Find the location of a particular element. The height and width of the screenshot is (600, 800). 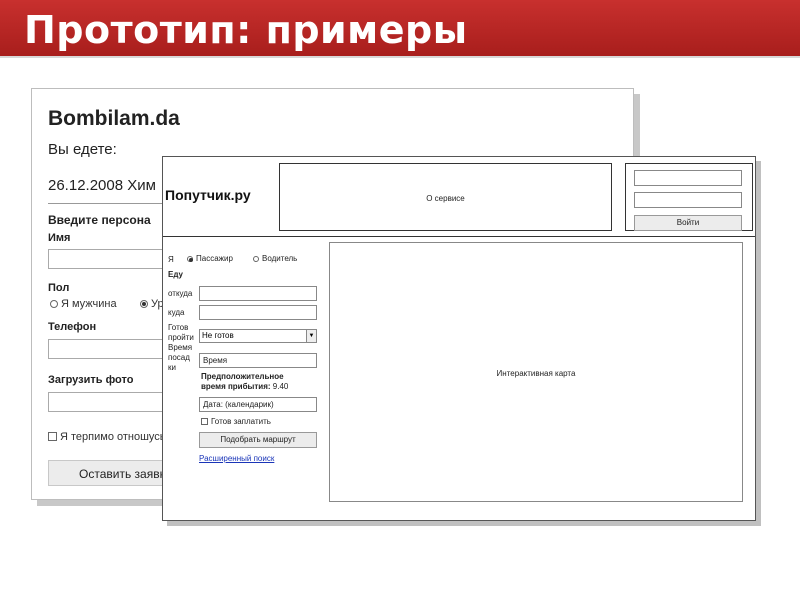

advanced-search-link: Расширенный поиск is located at coordinates (236, 458).